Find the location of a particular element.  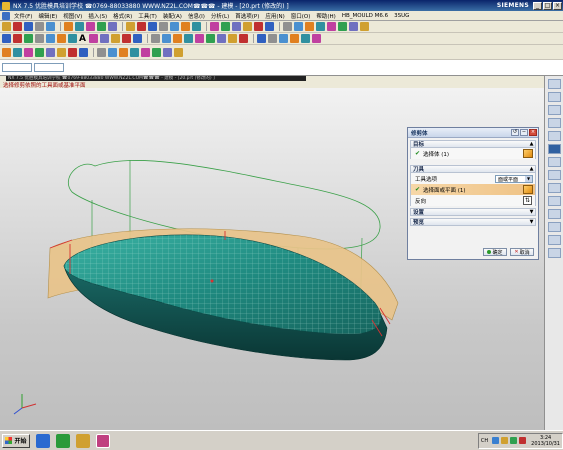

section-icon is located at coordinates (316, 38).